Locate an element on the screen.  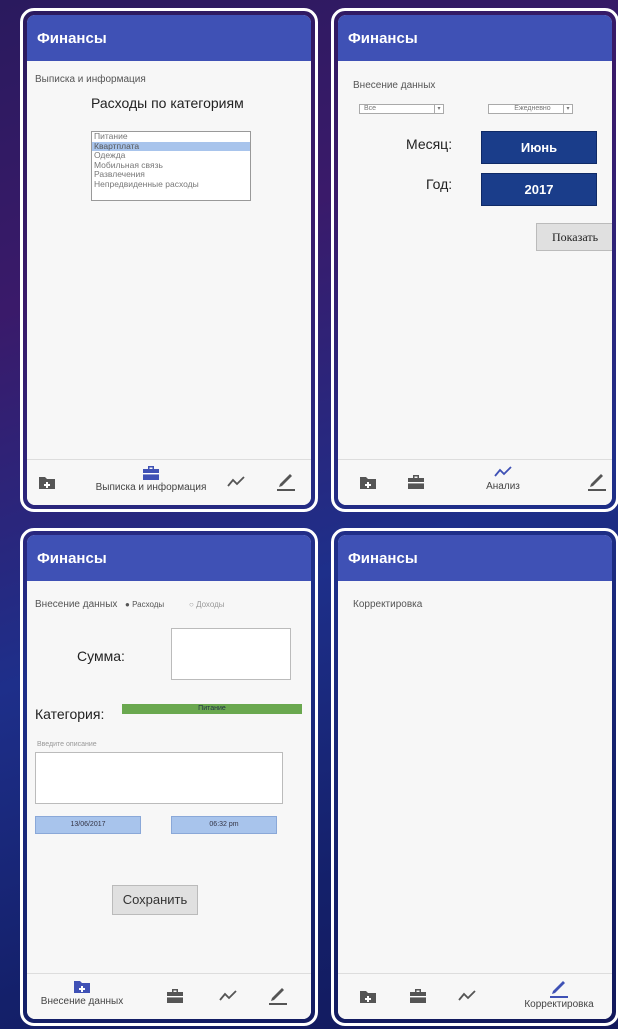
bottom-nav: Внесение данных is located at coordinates (169, 996).